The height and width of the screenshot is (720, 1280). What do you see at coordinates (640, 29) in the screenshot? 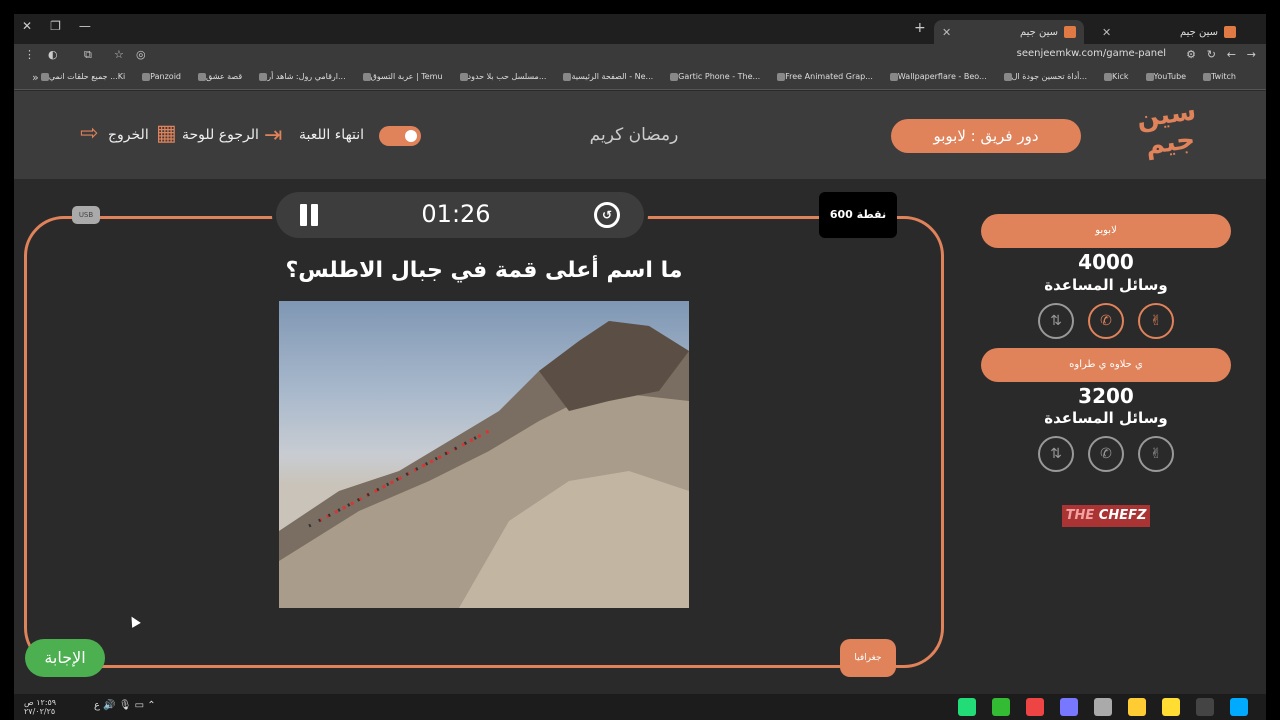
I see `browser-tabbar: ✕ ❐ — + ✕ سين جيم ✕ سين جيم` at bounding box center [640, 29].